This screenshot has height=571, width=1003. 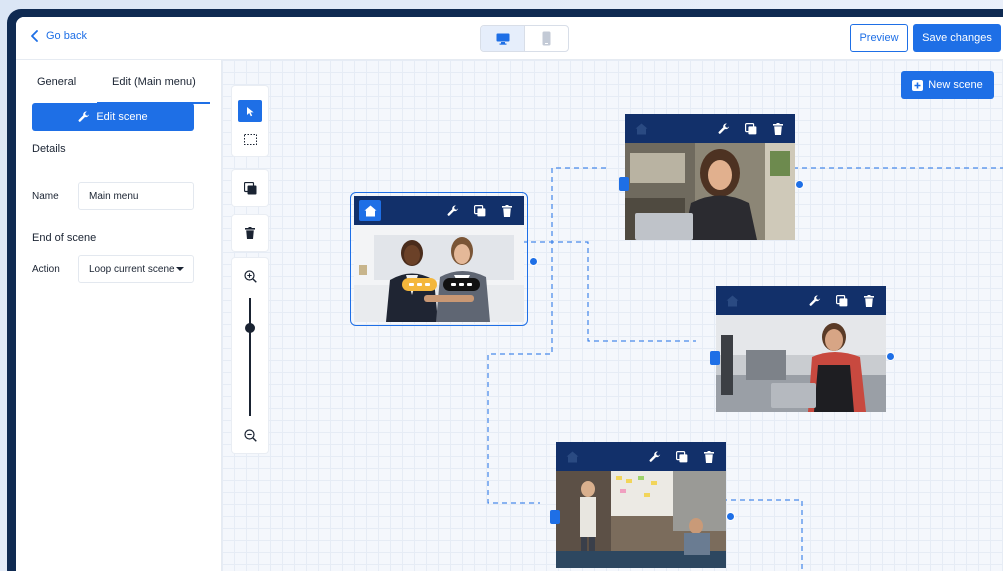 I want to click on mobile-view-button, so click(x=546, y=38).